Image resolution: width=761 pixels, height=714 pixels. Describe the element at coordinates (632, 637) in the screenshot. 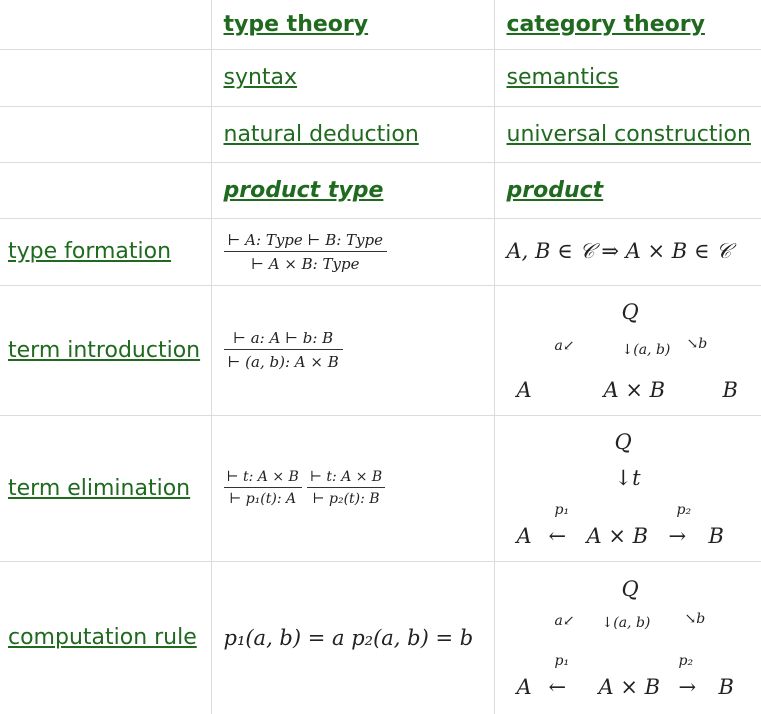

I see `computation-diagram: Q a↙ ↓(a, b) ↘b p₁ p₂ A ← A × B → B` at that location.